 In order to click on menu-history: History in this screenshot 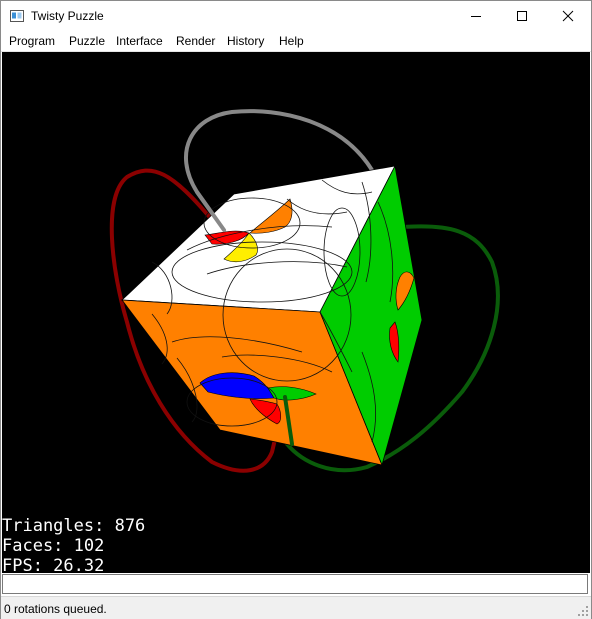, I will do `click(245, 41)`.